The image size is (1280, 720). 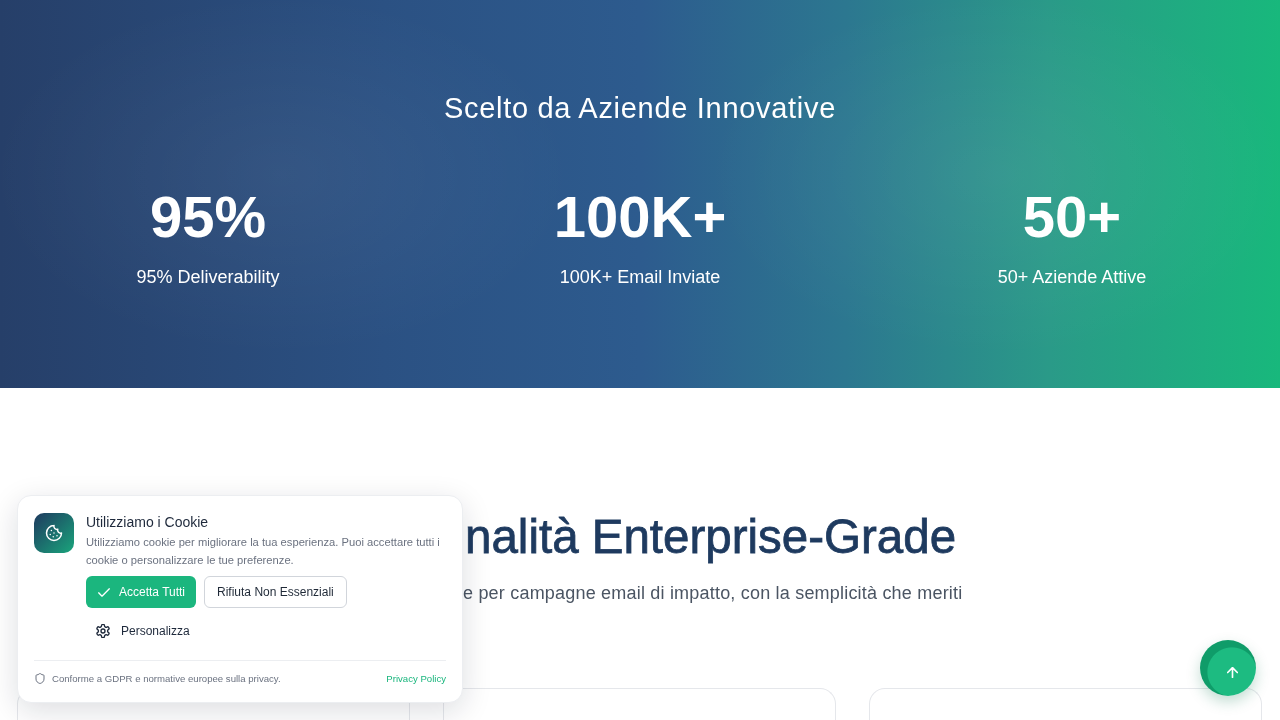 What do you see at coordinates (104, 592) in the screenshot?
I see `check-icon` at bounding box center [104, 592].